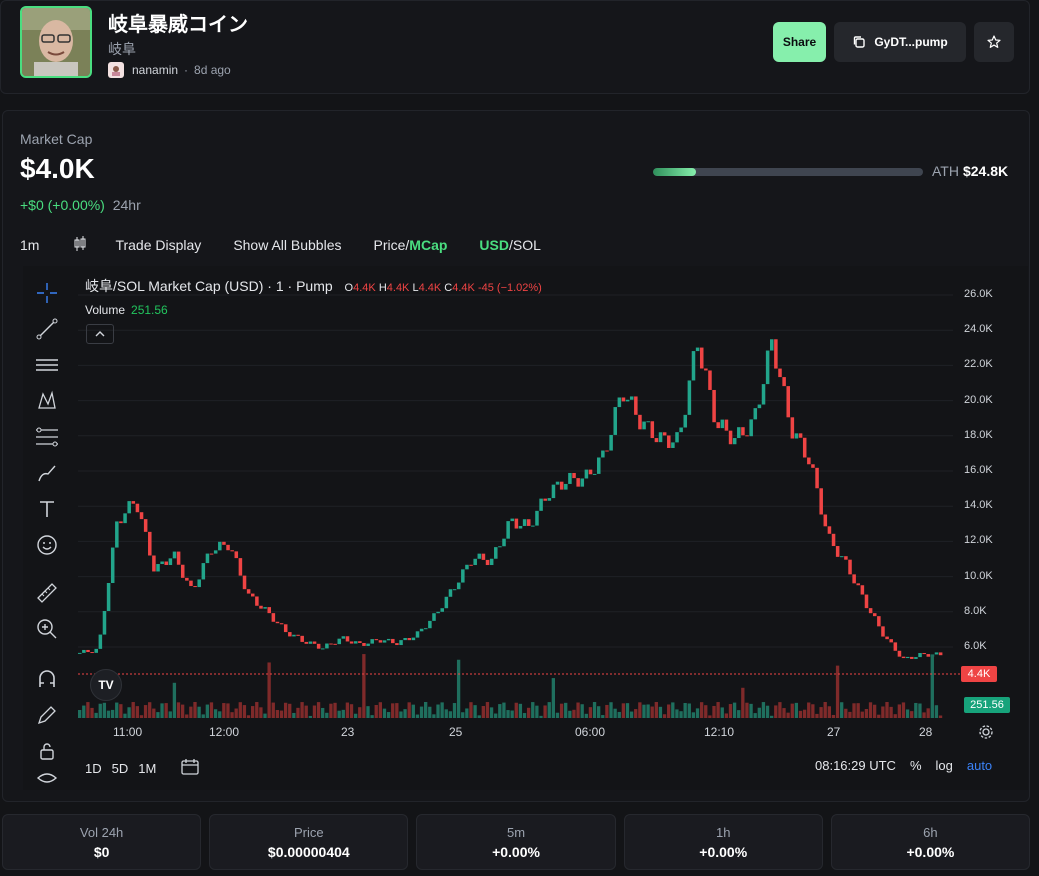  I want to click on price-mcap-toggle: Price/MCap, so click(411, 245).